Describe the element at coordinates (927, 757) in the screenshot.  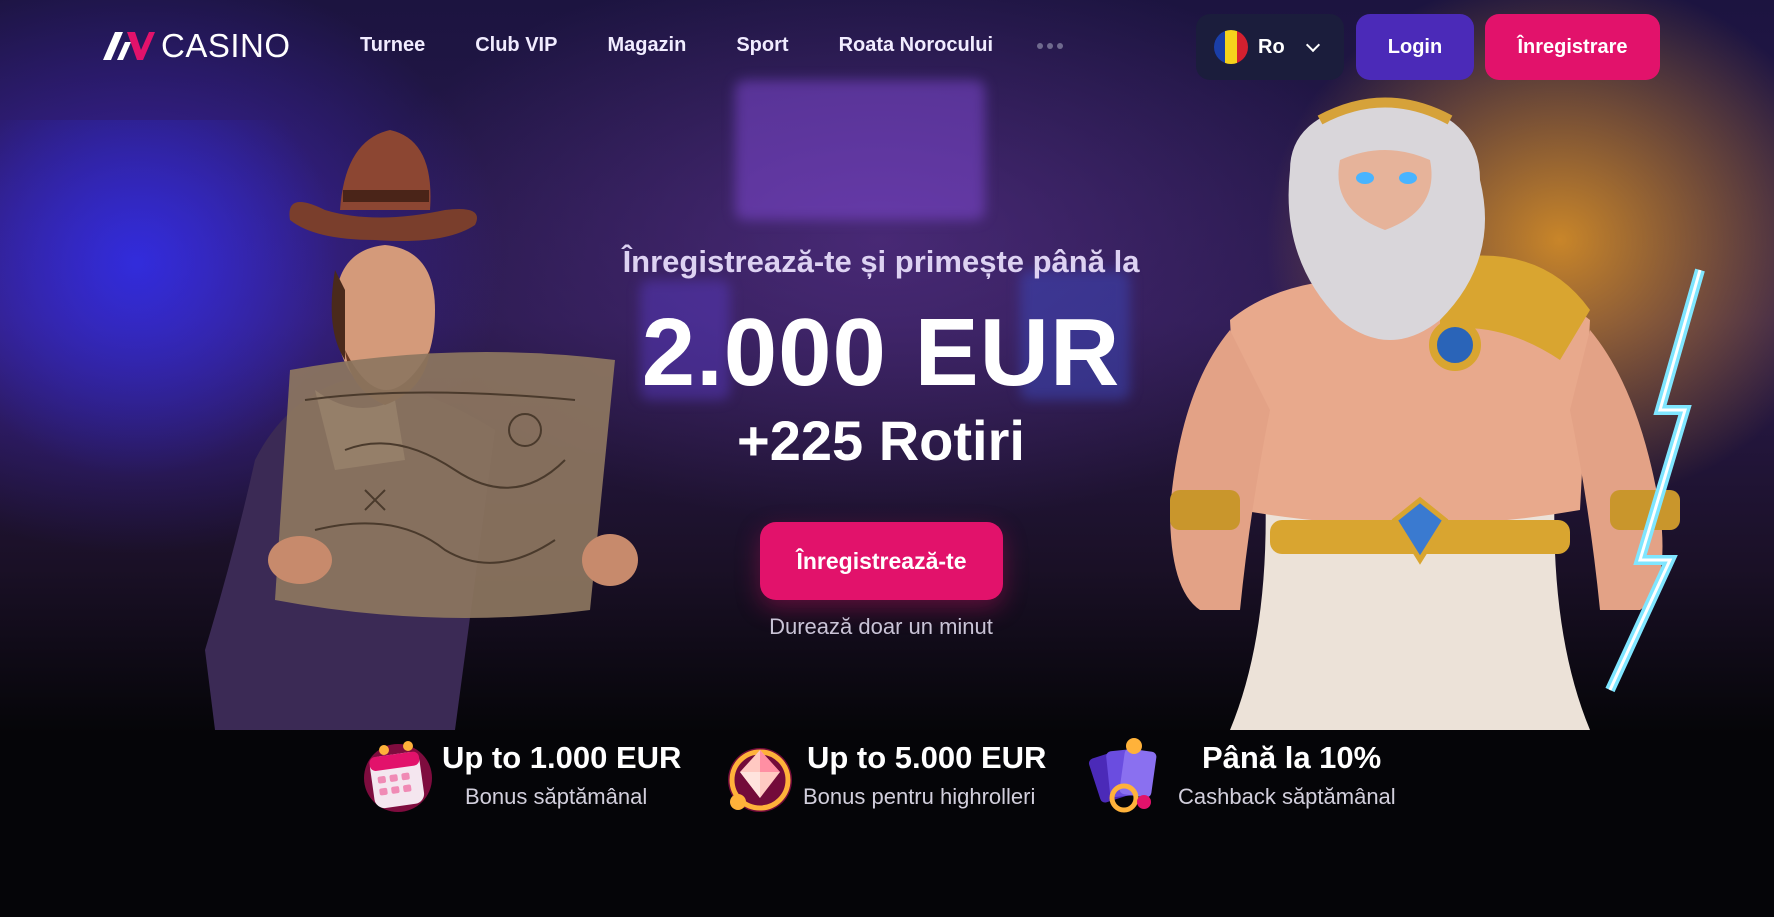
I see `perk-title: Up to 5.000 EUR` at that location.